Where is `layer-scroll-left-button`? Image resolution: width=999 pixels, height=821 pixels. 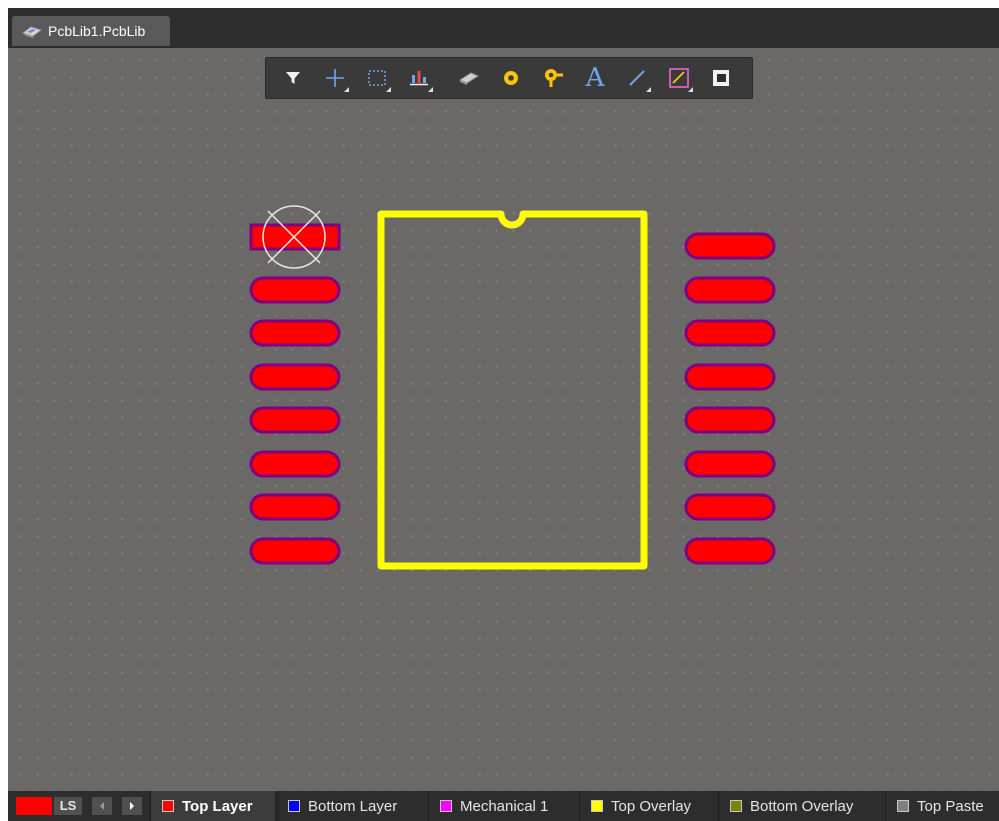
layer-scroll-left-button is located at coordinates (102, 806).